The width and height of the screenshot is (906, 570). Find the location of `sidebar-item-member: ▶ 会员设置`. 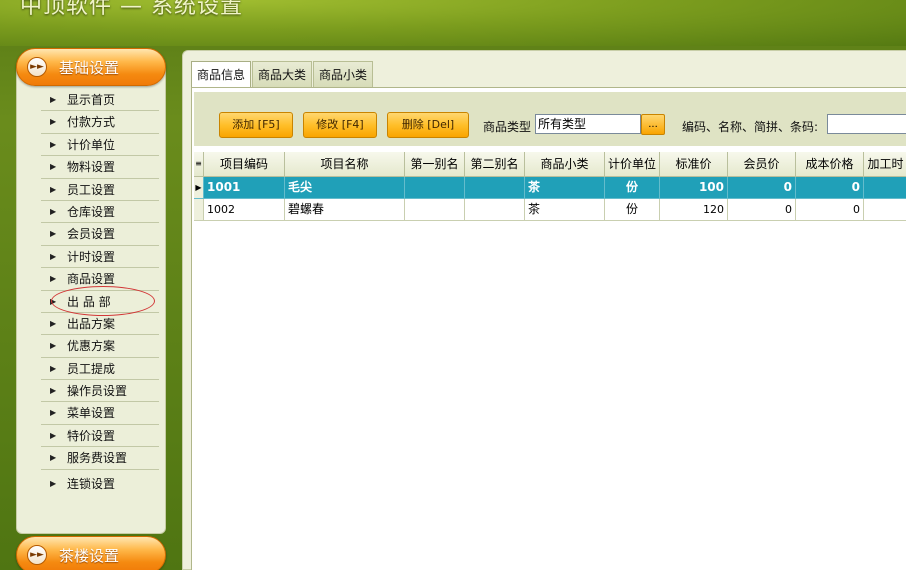

sidebar-item-member: ▶ 会员设置 is located at coordinates (100, 234).